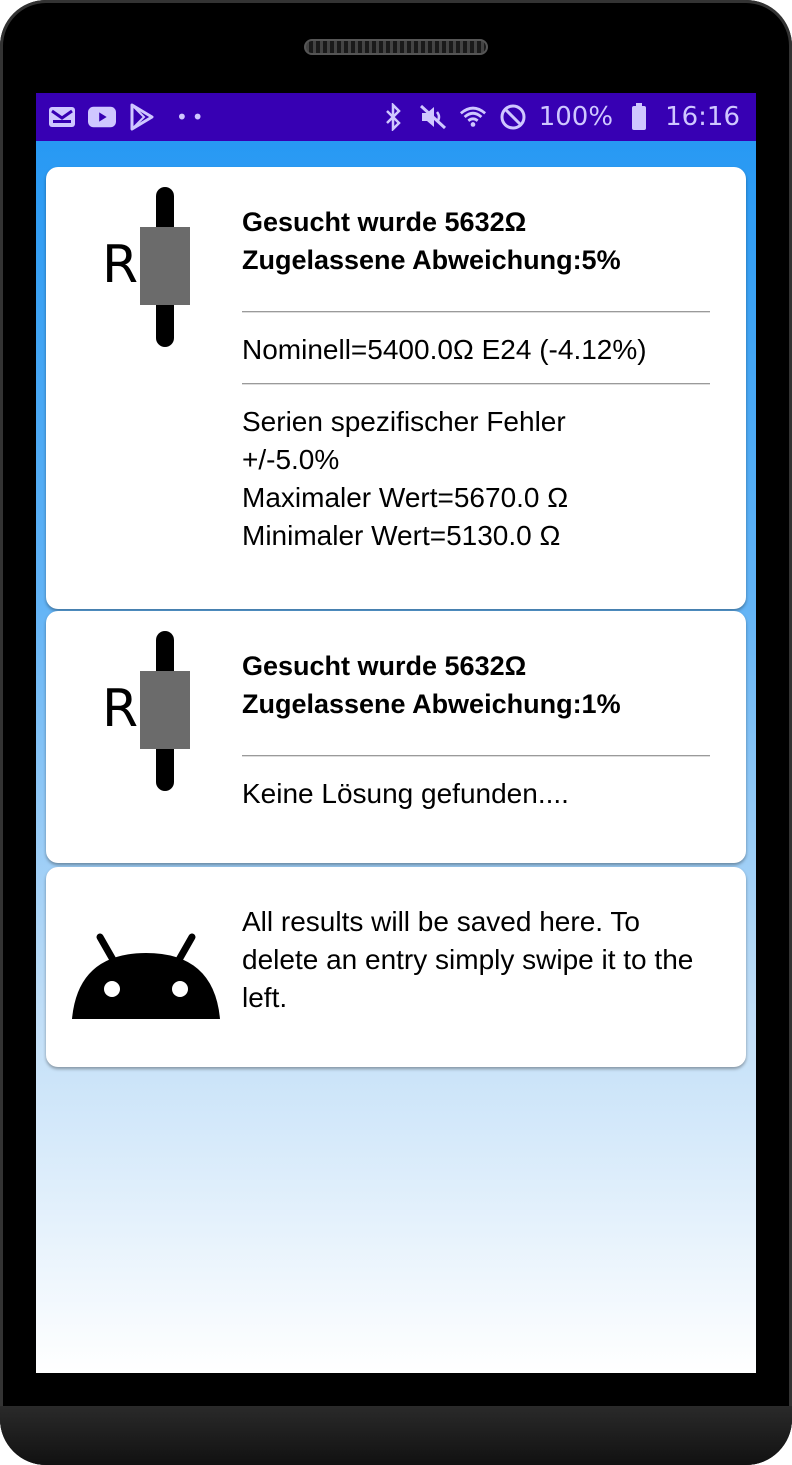 The width and height of the screenshot is (792, 1465). What do you see at coordinates (405, 497) in the screenshot?
I see `max-value: Maximaler Wert=5670.0 Ω` at bounding box center [405, 497].